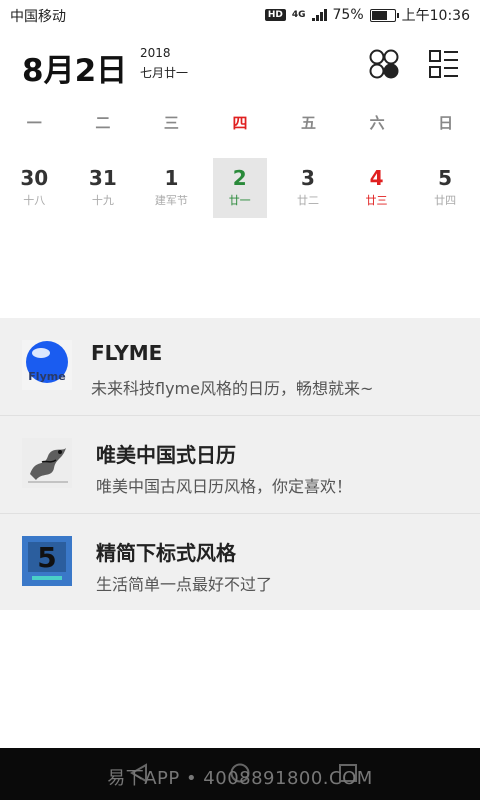  I want to click on day-lunar: 廿一, so click(239, 200).